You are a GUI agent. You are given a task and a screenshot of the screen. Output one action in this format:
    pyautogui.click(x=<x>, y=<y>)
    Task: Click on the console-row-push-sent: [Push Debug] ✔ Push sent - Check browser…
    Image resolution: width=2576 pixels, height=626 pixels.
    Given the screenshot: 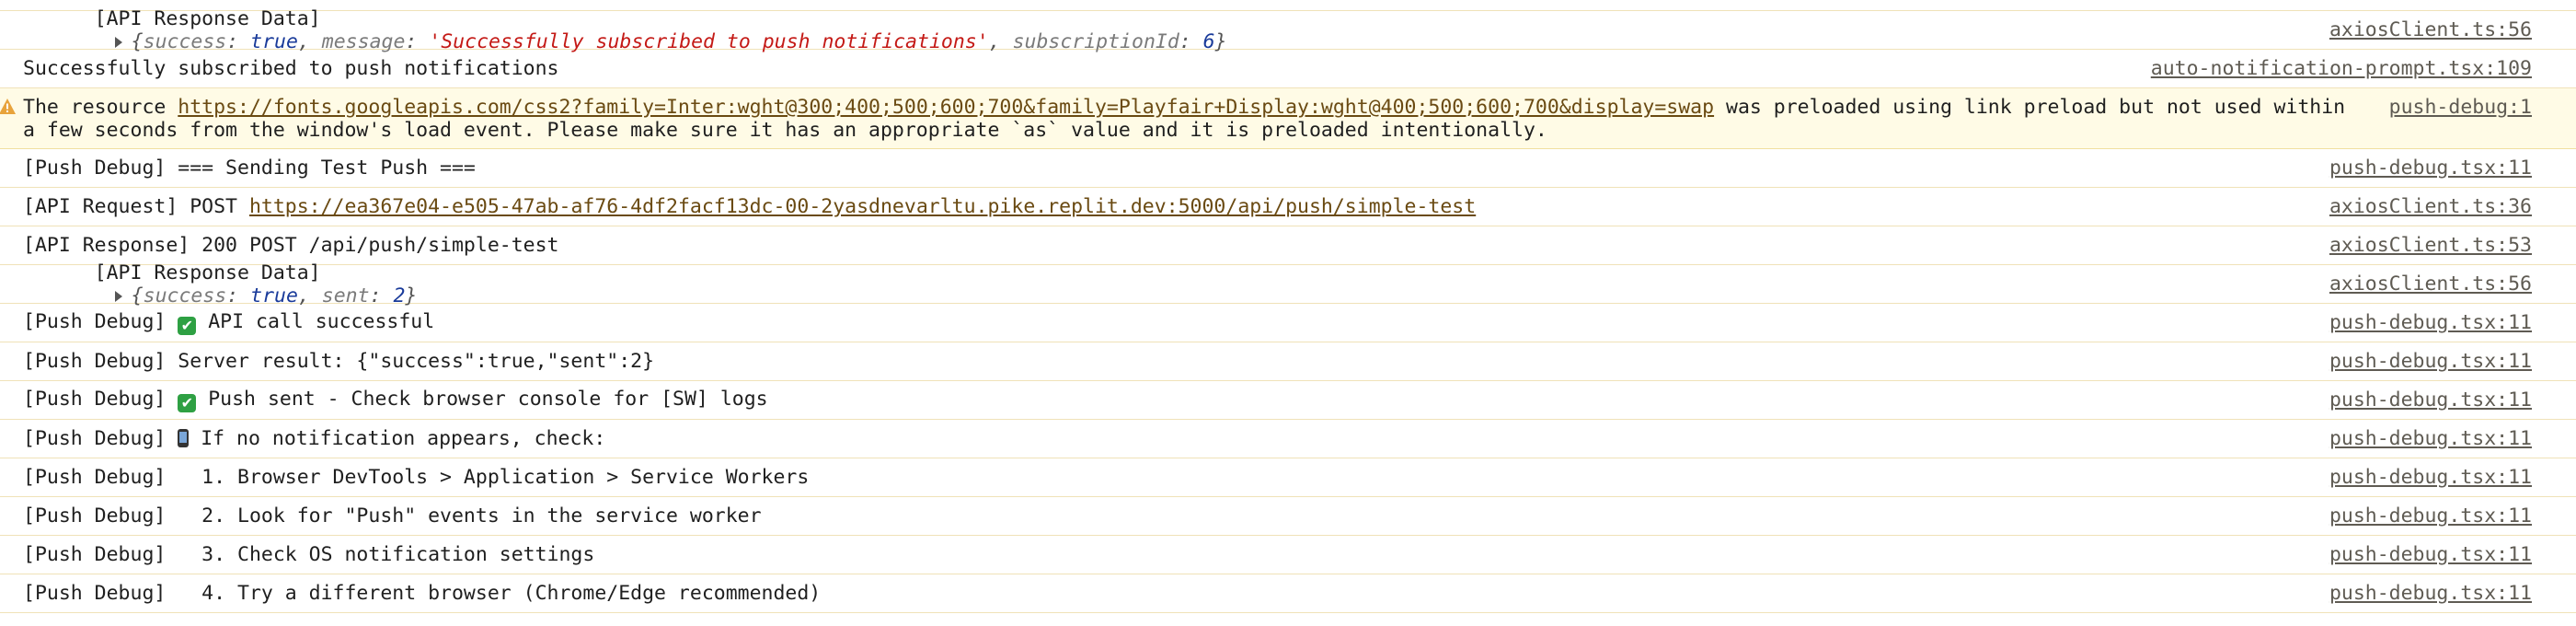 What is the action you would take?
    pyautogui.click(x=1288, y=400)
    